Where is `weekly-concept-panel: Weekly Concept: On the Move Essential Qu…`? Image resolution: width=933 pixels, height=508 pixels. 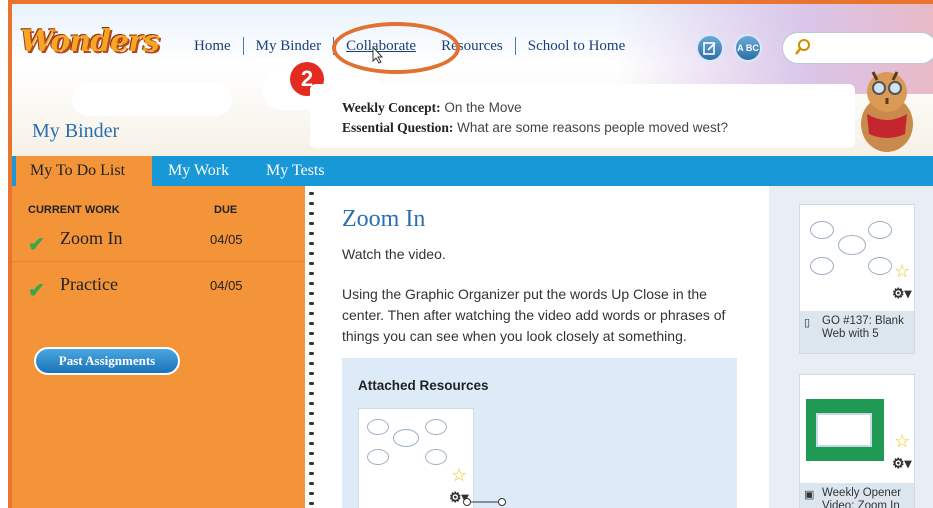
weekly-concept-panel: Weekly Concept: On the Move Essential Qu… is located at coordinates (582, 116).